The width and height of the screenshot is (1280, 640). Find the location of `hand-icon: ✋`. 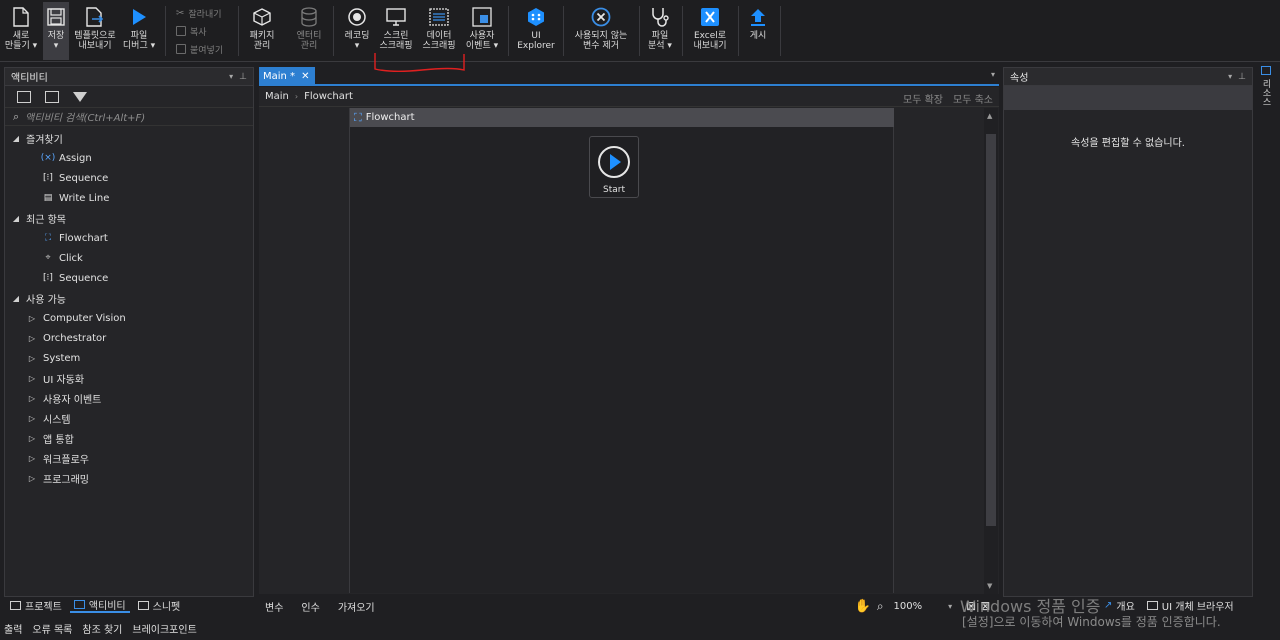

hand-icon: ✋ is located at coordinates (863, 606).